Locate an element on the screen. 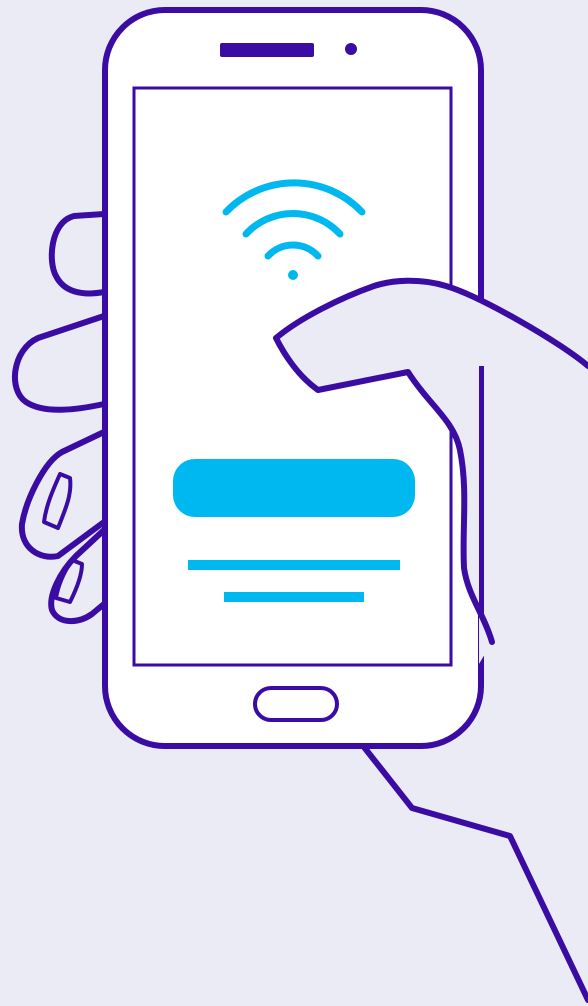 The width and height of the screenshot is (588, 1006). home-button is located at coordinates (296, 704).